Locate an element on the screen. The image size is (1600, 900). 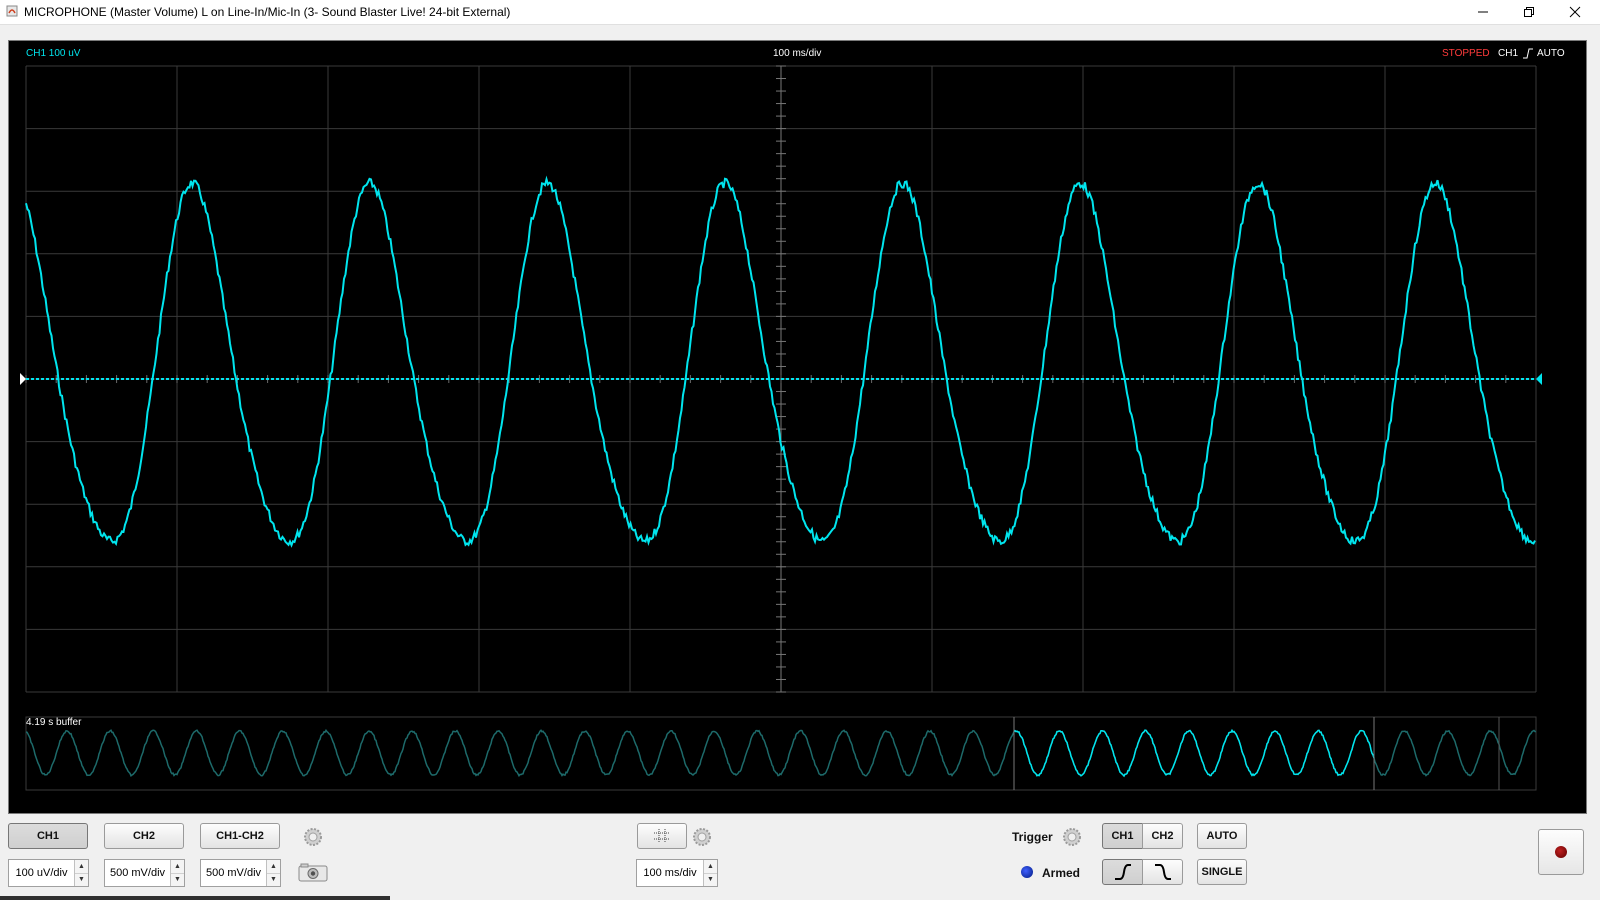
timebase-value: 100 ms/div is located at coordinates (670, 873).